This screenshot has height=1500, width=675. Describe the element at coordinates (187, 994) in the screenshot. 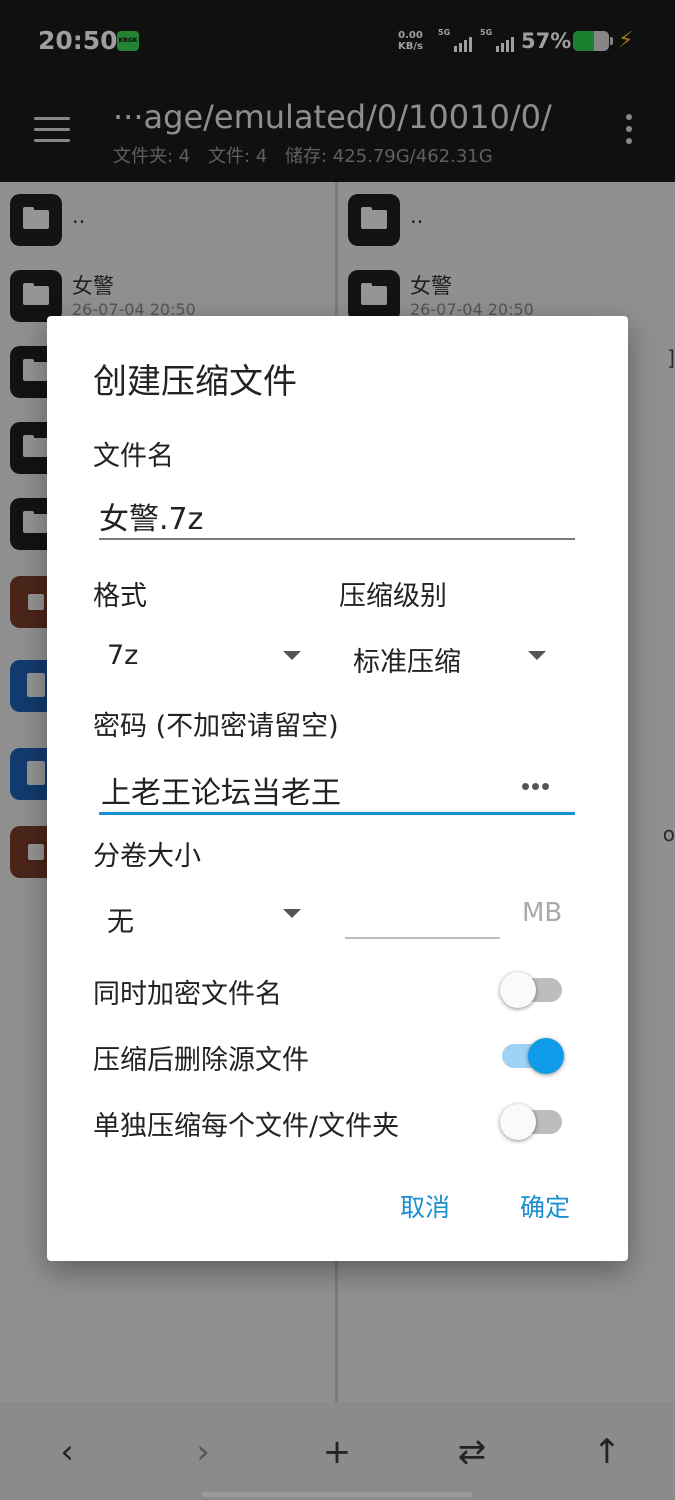

I see `encrypt-names-label: 同时加密文件名` at that location.